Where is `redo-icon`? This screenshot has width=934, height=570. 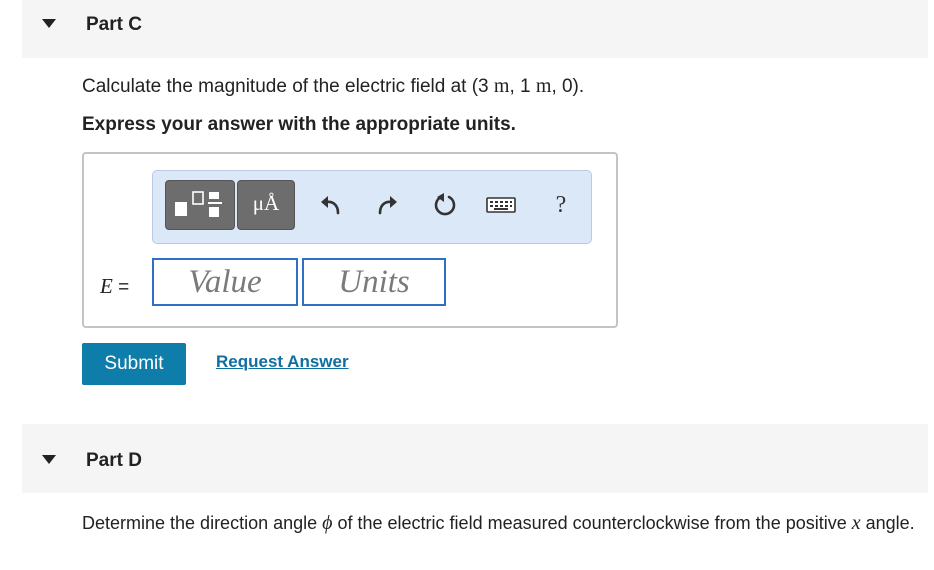 redo-icon is located at coordinates (387, 205).